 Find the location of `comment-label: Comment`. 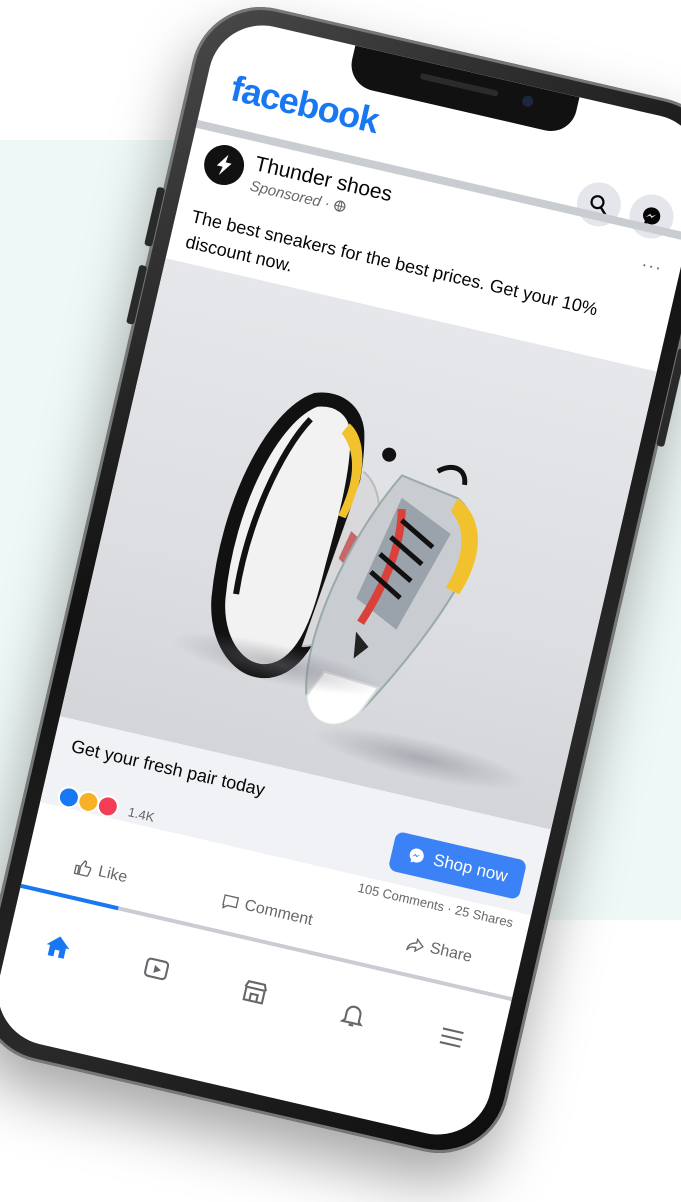

comment-label: Comment is located at coordinates (278, 913).